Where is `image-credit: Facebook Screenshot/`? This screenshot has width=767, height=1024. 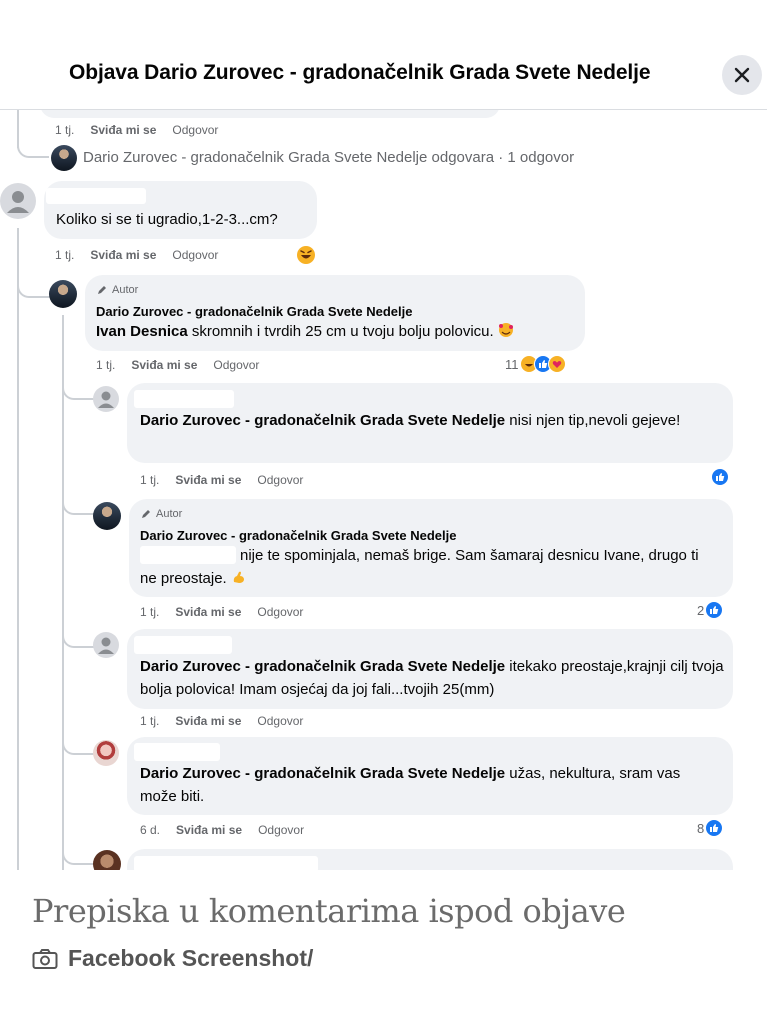 image-credit: Facebook Screenshot/ is located at coordinates (172, 958).